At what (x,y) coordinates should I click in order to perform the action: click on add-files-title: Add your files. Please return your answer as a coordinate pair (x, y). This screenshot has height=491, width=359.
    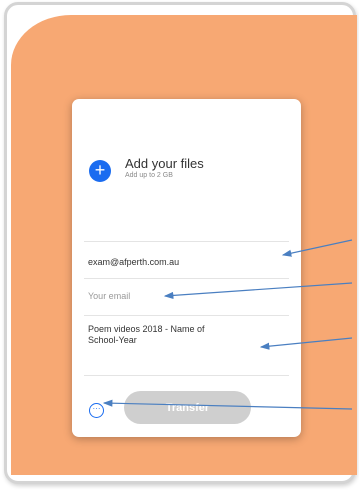
    Looking at the image, I should click on (164, 163).